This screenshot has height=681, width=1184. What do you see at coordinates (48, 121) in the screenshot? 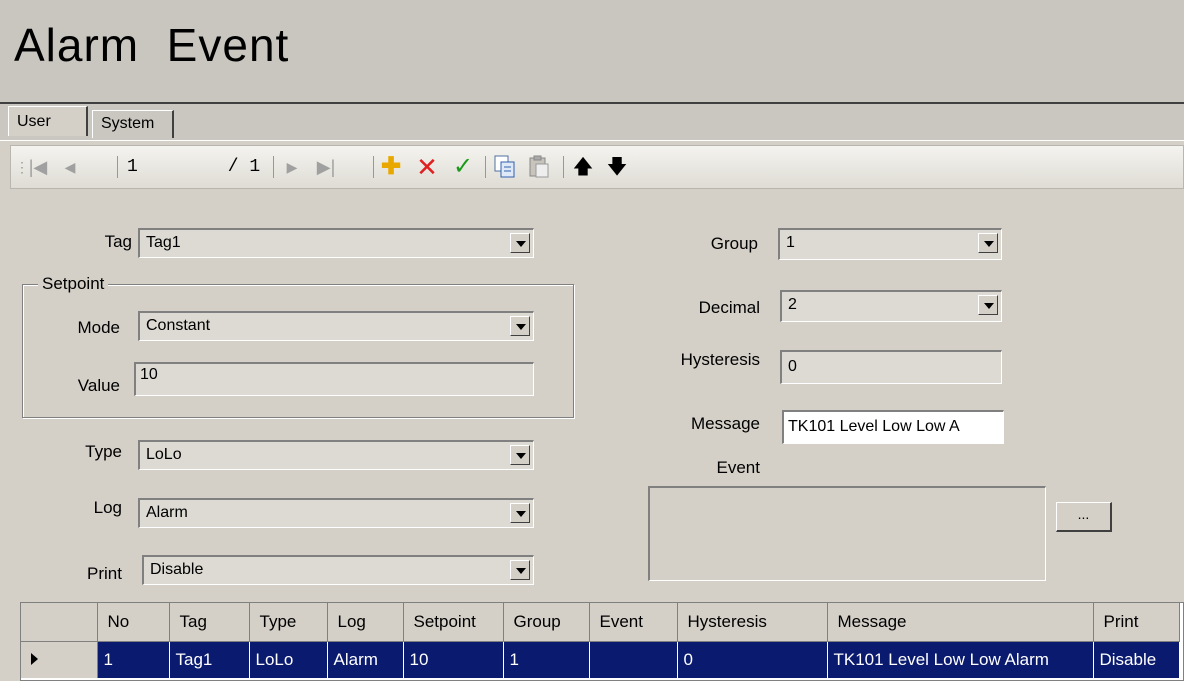
I see `tab-user: User` at bounding box center [48, 121].